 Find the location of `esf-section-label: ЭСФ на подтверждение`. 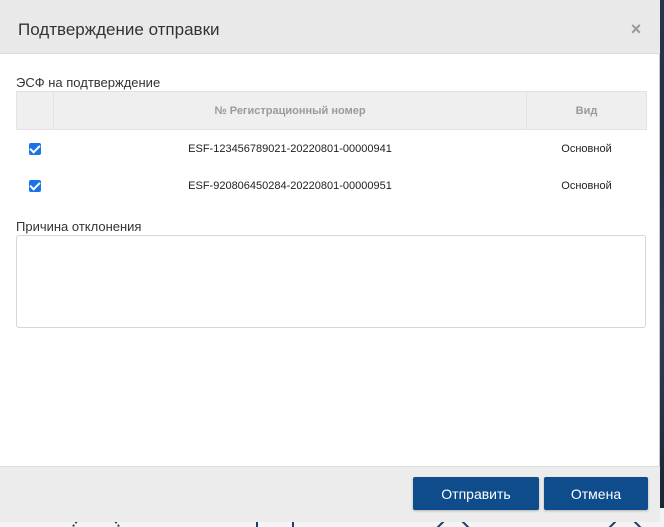

esf-section-label: ЭСФ на подтверждение is located at coordinates (88, 82).